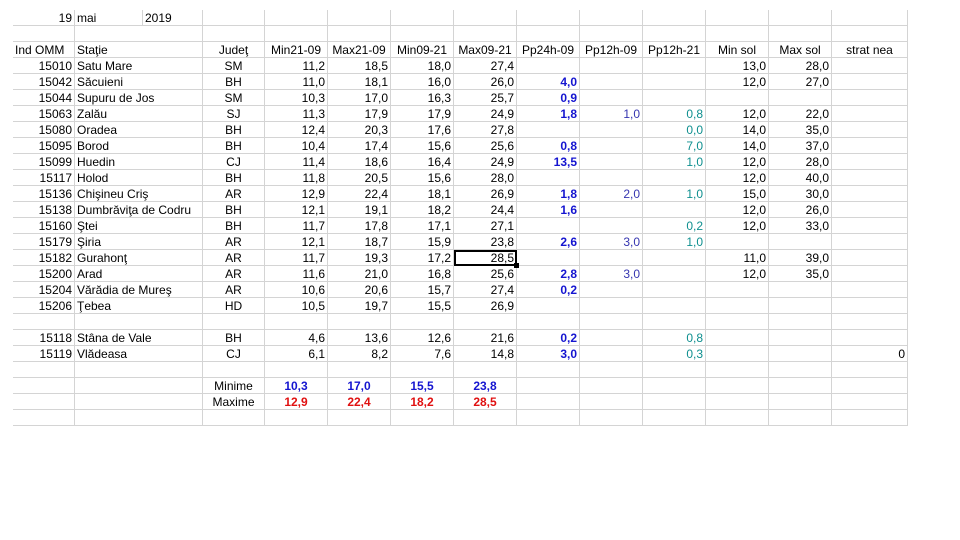  Describe the element at coordinates (296, 50) in the screenshot. I see `header-min21-09: Min21-09` at that location.